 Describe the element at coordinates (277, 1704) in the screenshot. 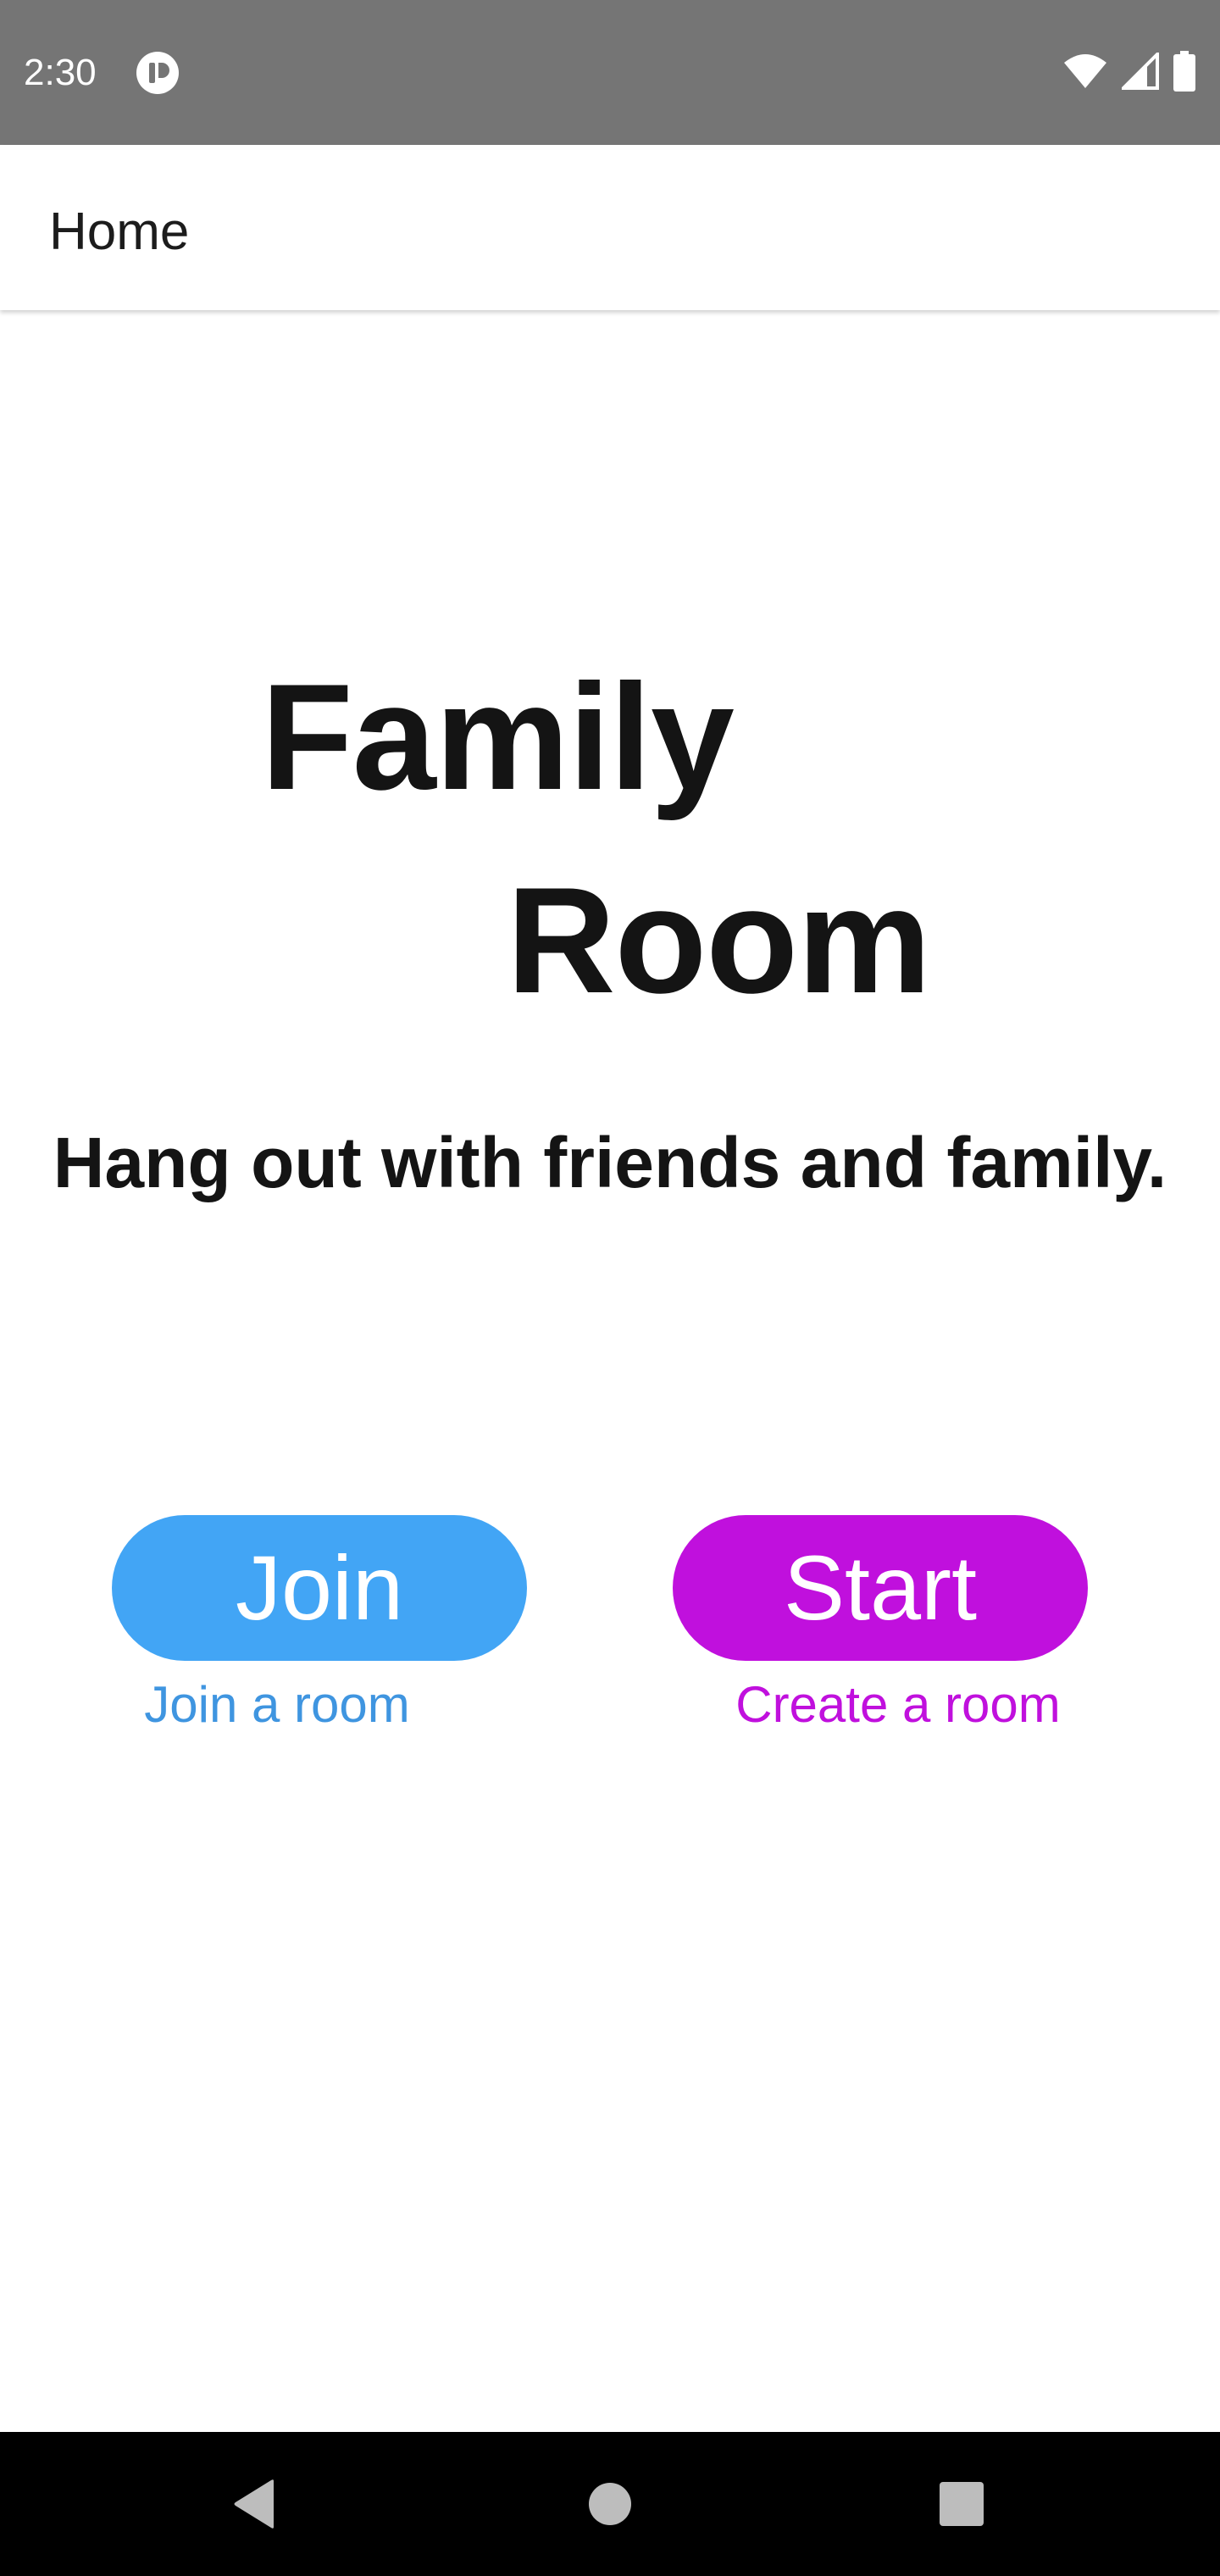

I see `join-caption: Join a room` at that location.